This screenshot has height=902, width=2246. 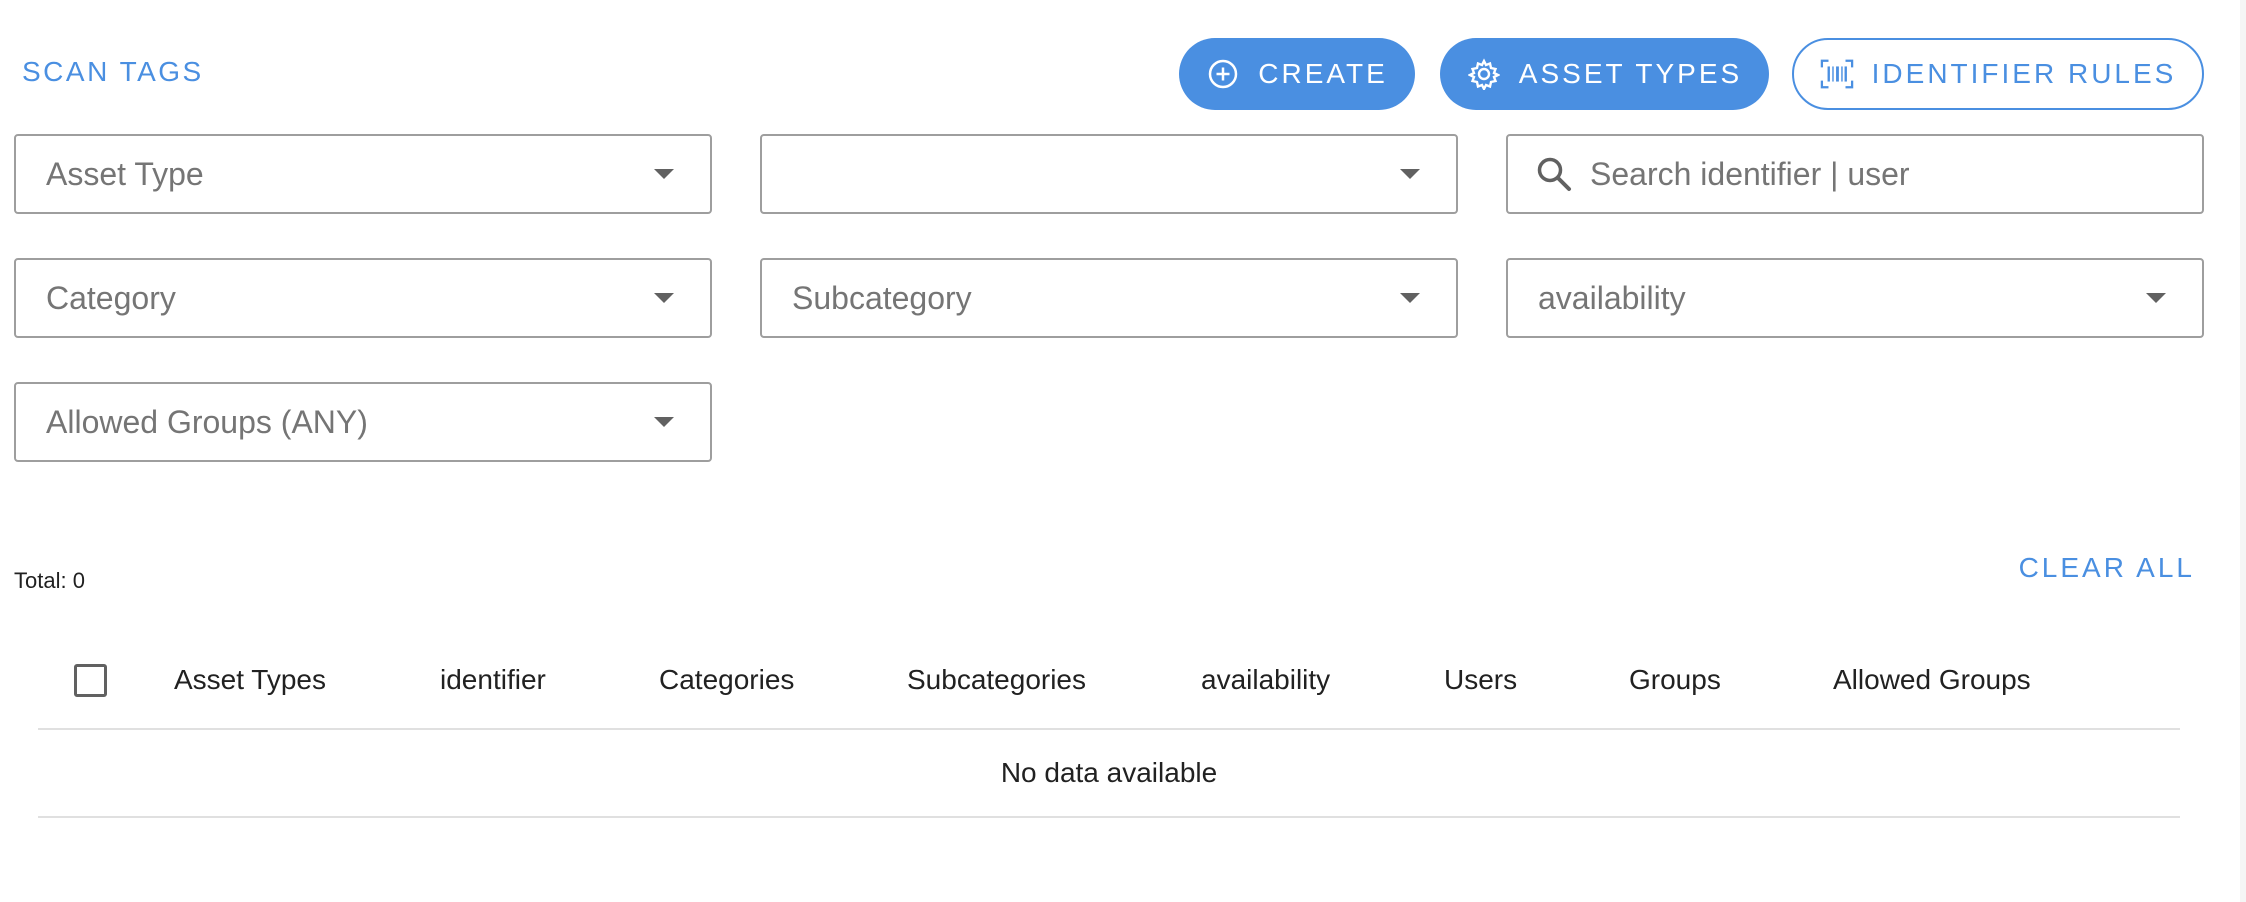 What do you see at coordinates (1109, 174) in the screenshot?
I see `unnamed-select` at bounding box center [1109, 174].